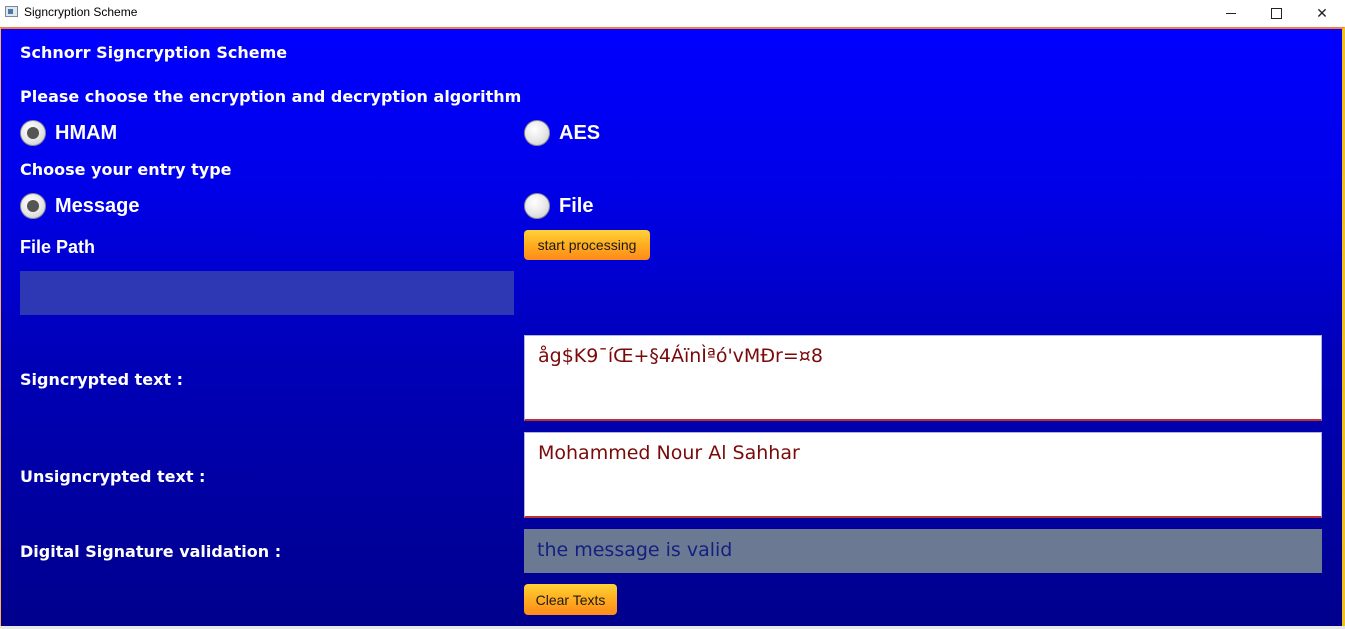 The width and height of the screenshot is (1345, 629). Describe the element at coordinates (154, 52) in the screenshot. I see `app-heading: Schnorr Signcryption Scheme` at that location.